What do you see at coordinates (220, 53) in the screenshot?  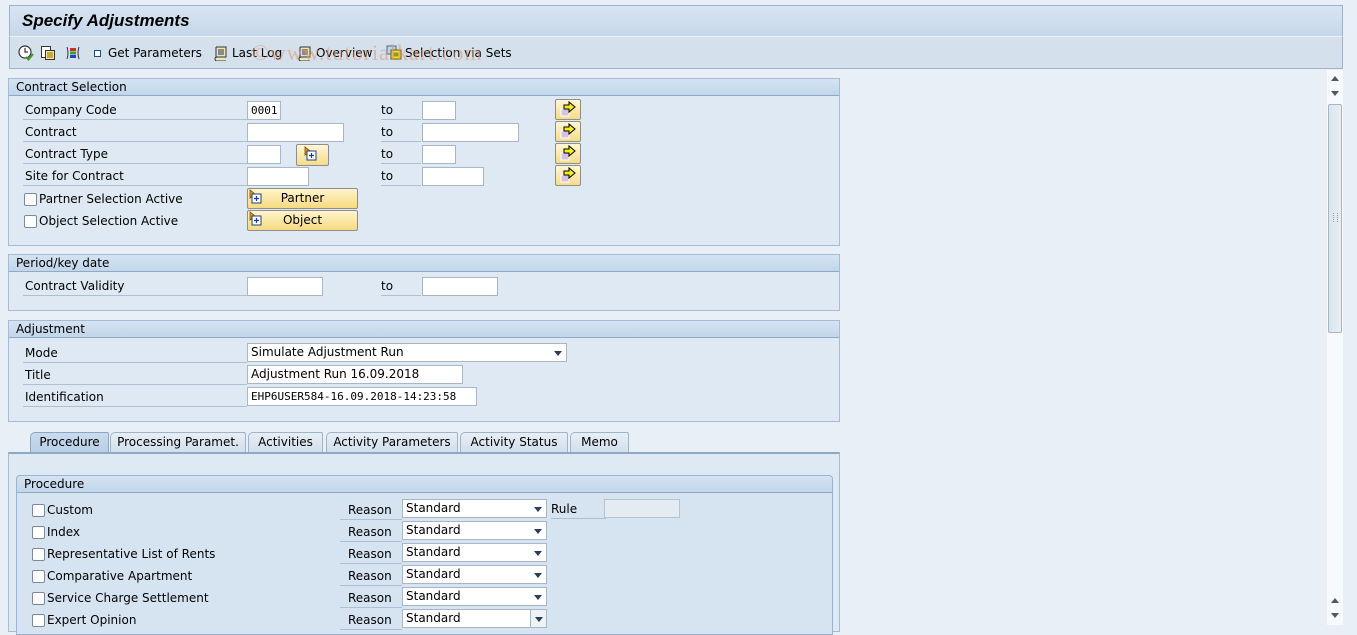 I see `scroll-log-icon` at bounding box center [220, 53].